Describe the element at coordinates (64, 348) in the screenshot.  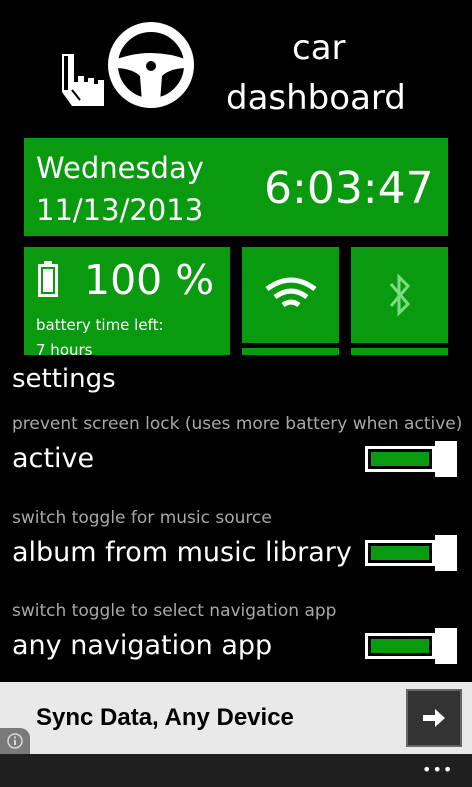
I see `battery-time-value: 7 hours` at that location.